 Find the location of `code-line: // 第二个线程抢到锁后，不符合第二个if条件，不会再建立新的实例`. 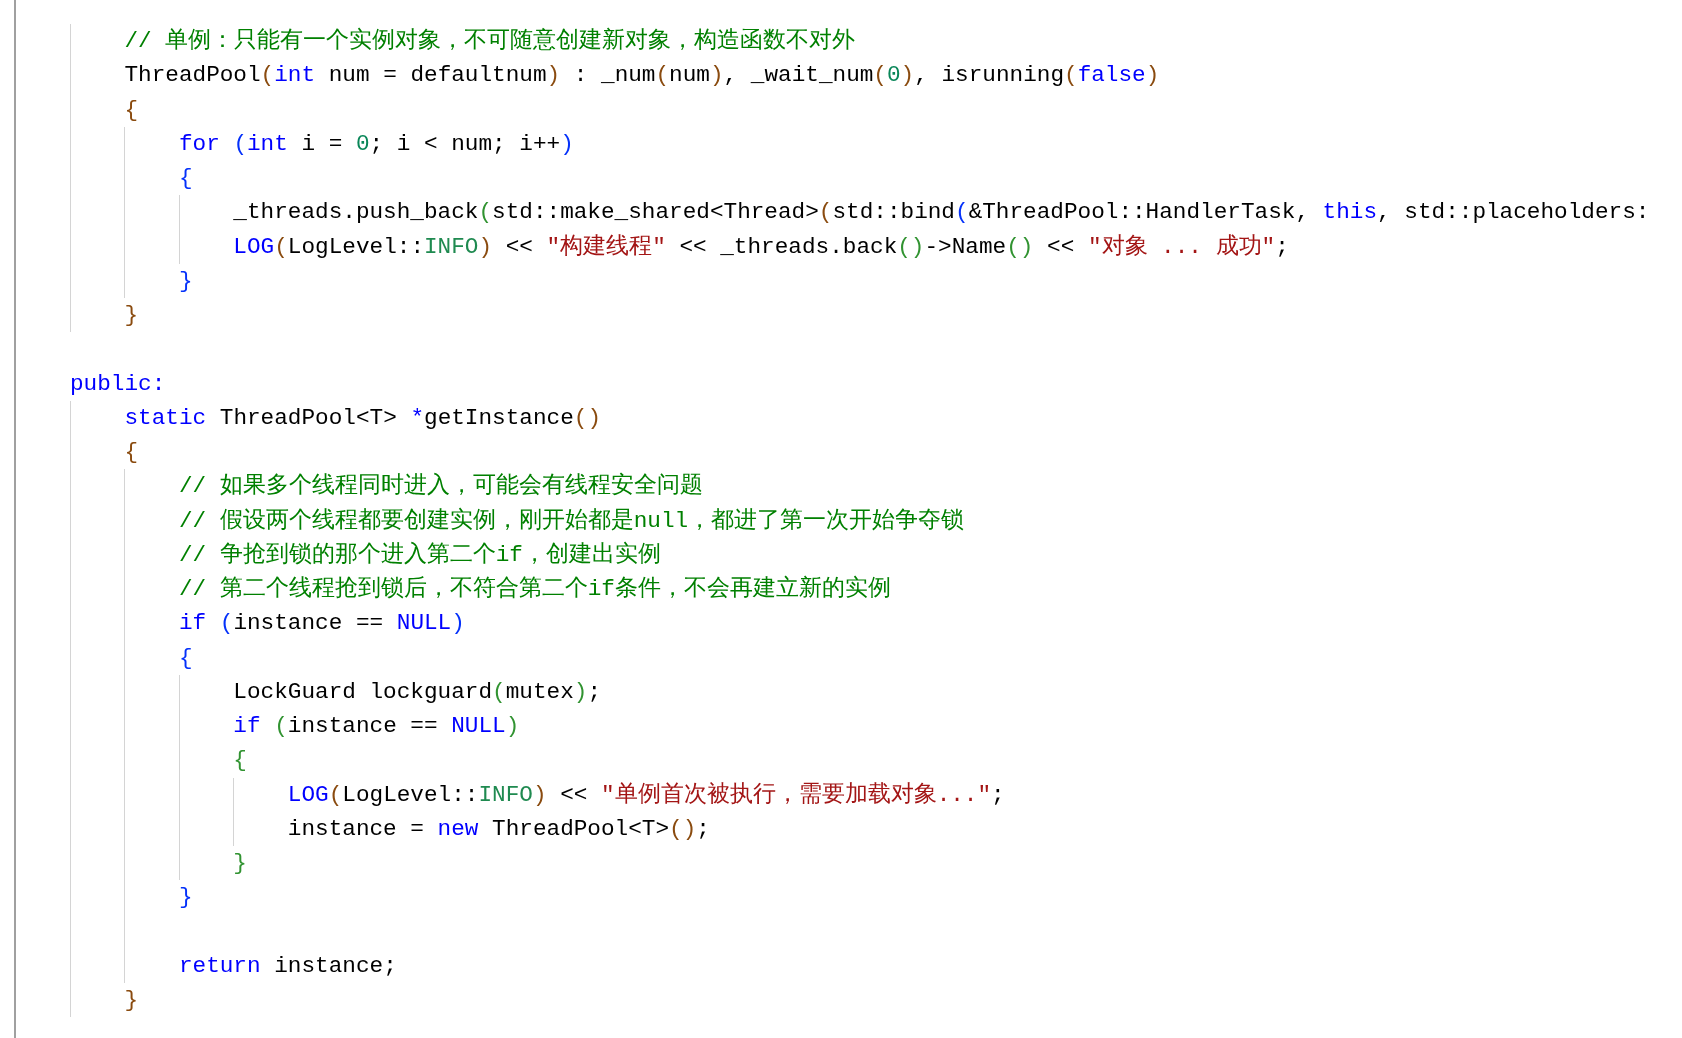

code-line: // 第二个线程抢到锁后，不符合第二个if条件，不会再建立新的实例 is located at coordinates (534, 589).